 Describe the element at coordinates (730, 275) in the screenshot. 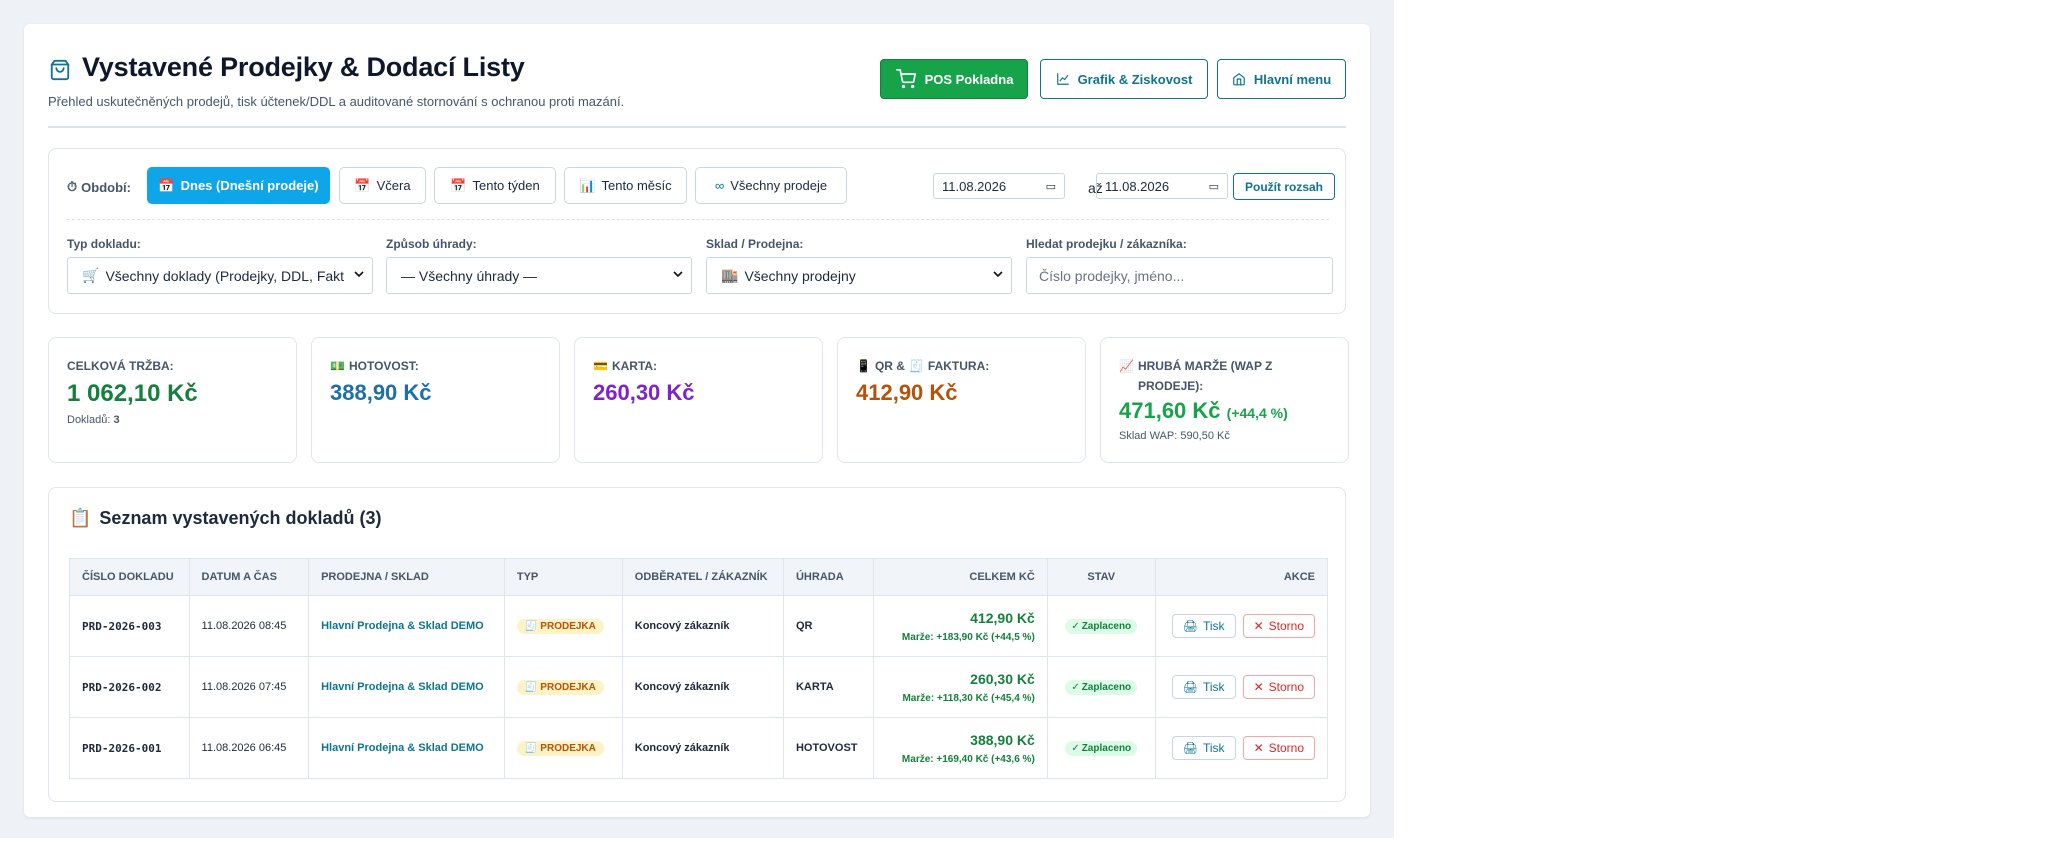

I see `store-icon: 🏬` at that location.